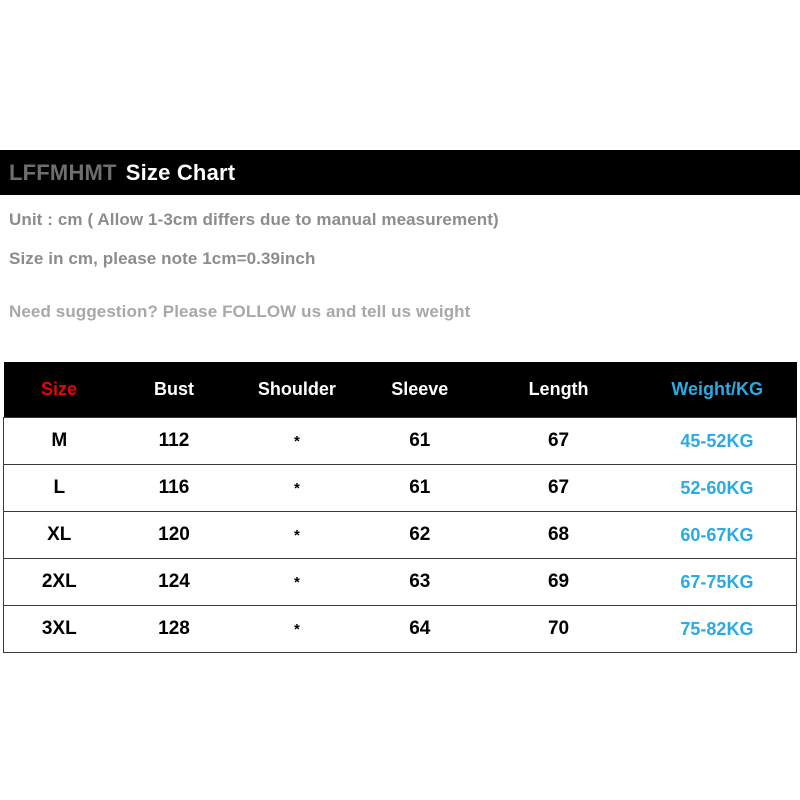  I want to click on table-row: 3XL 128 * 64 70 75-82KG, so click(399, 629).